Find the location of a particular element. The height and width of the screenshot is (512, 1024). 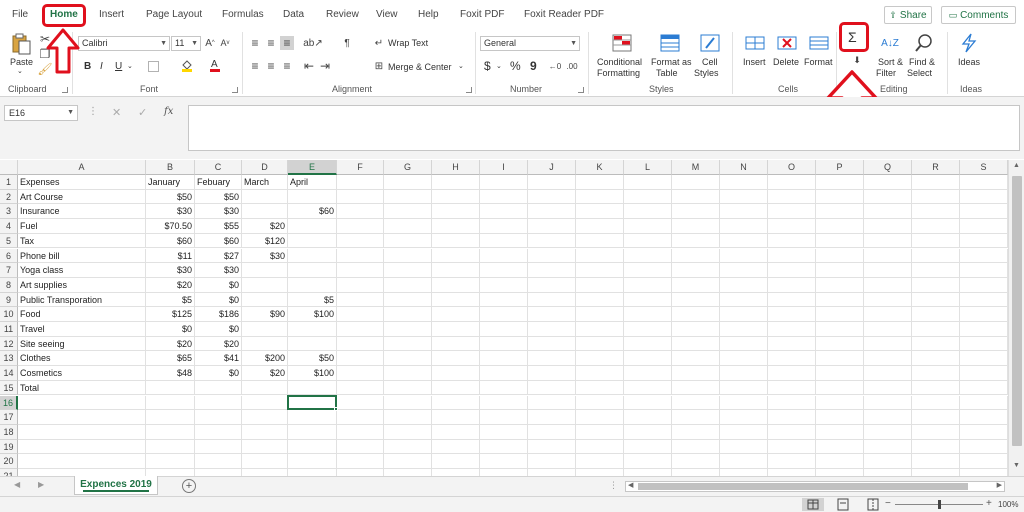

conditional-formatting-label-2: Formatting is located at coordinates (618, 73).